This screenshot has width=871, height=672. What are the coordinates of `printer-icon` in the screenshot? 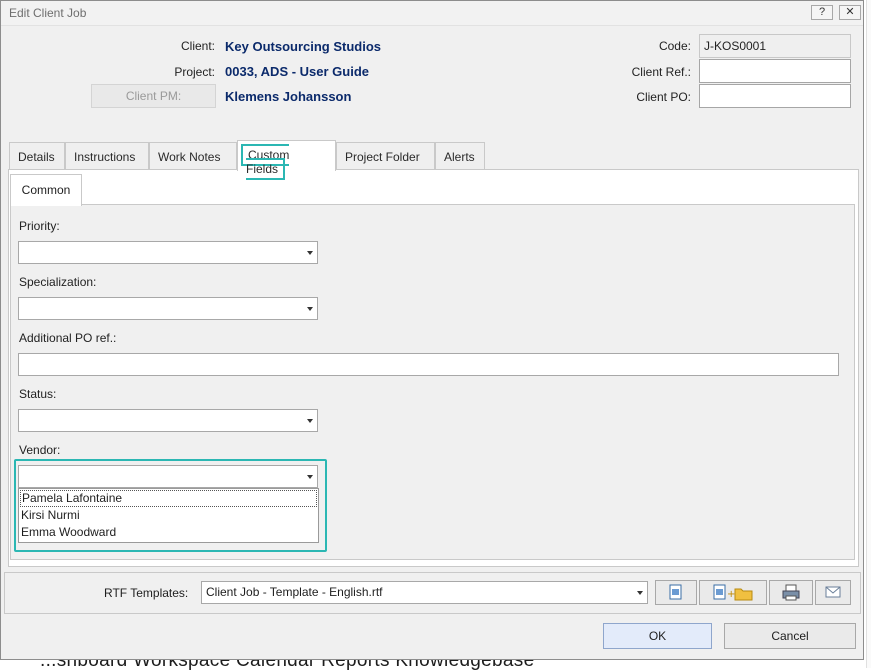 It's located at (791, 592).